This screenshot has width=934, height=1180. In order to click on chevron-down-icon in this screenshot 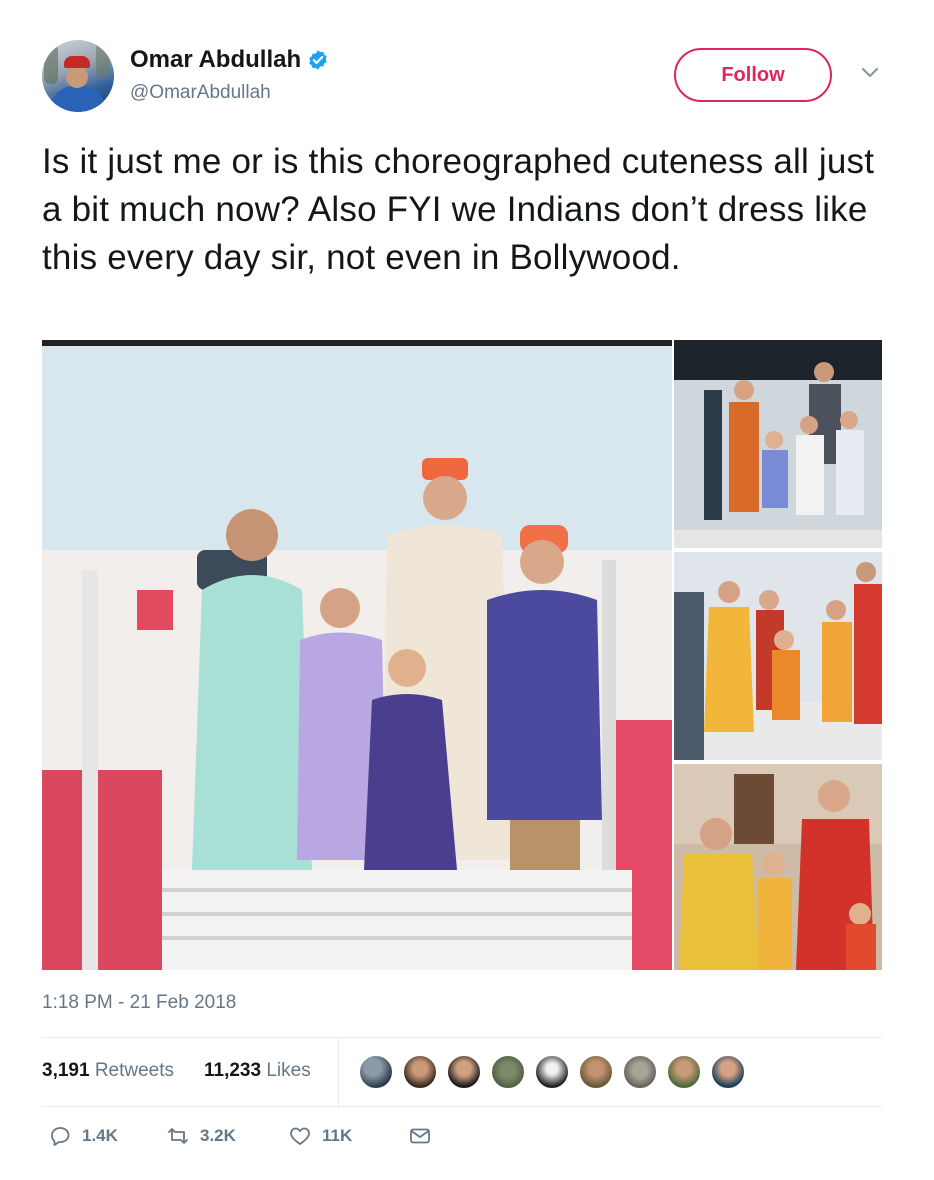, I will do `click(870, 73)`.